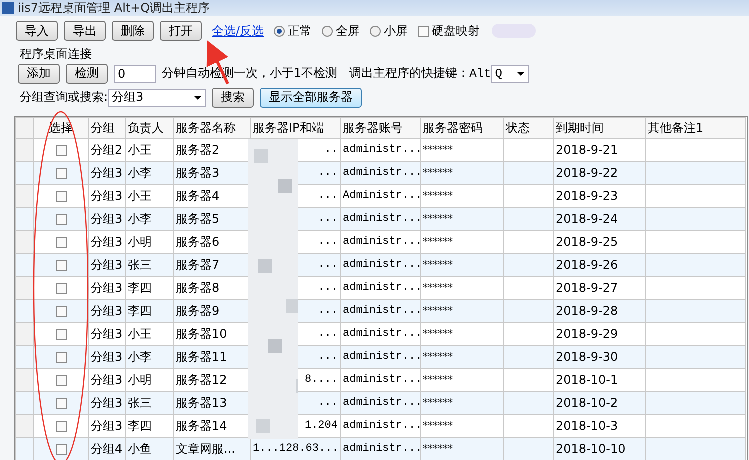  What do you see at coordinates (529, 128) in the screenshot?
I see `column-header: 状态` at bounding box center [529, 128].